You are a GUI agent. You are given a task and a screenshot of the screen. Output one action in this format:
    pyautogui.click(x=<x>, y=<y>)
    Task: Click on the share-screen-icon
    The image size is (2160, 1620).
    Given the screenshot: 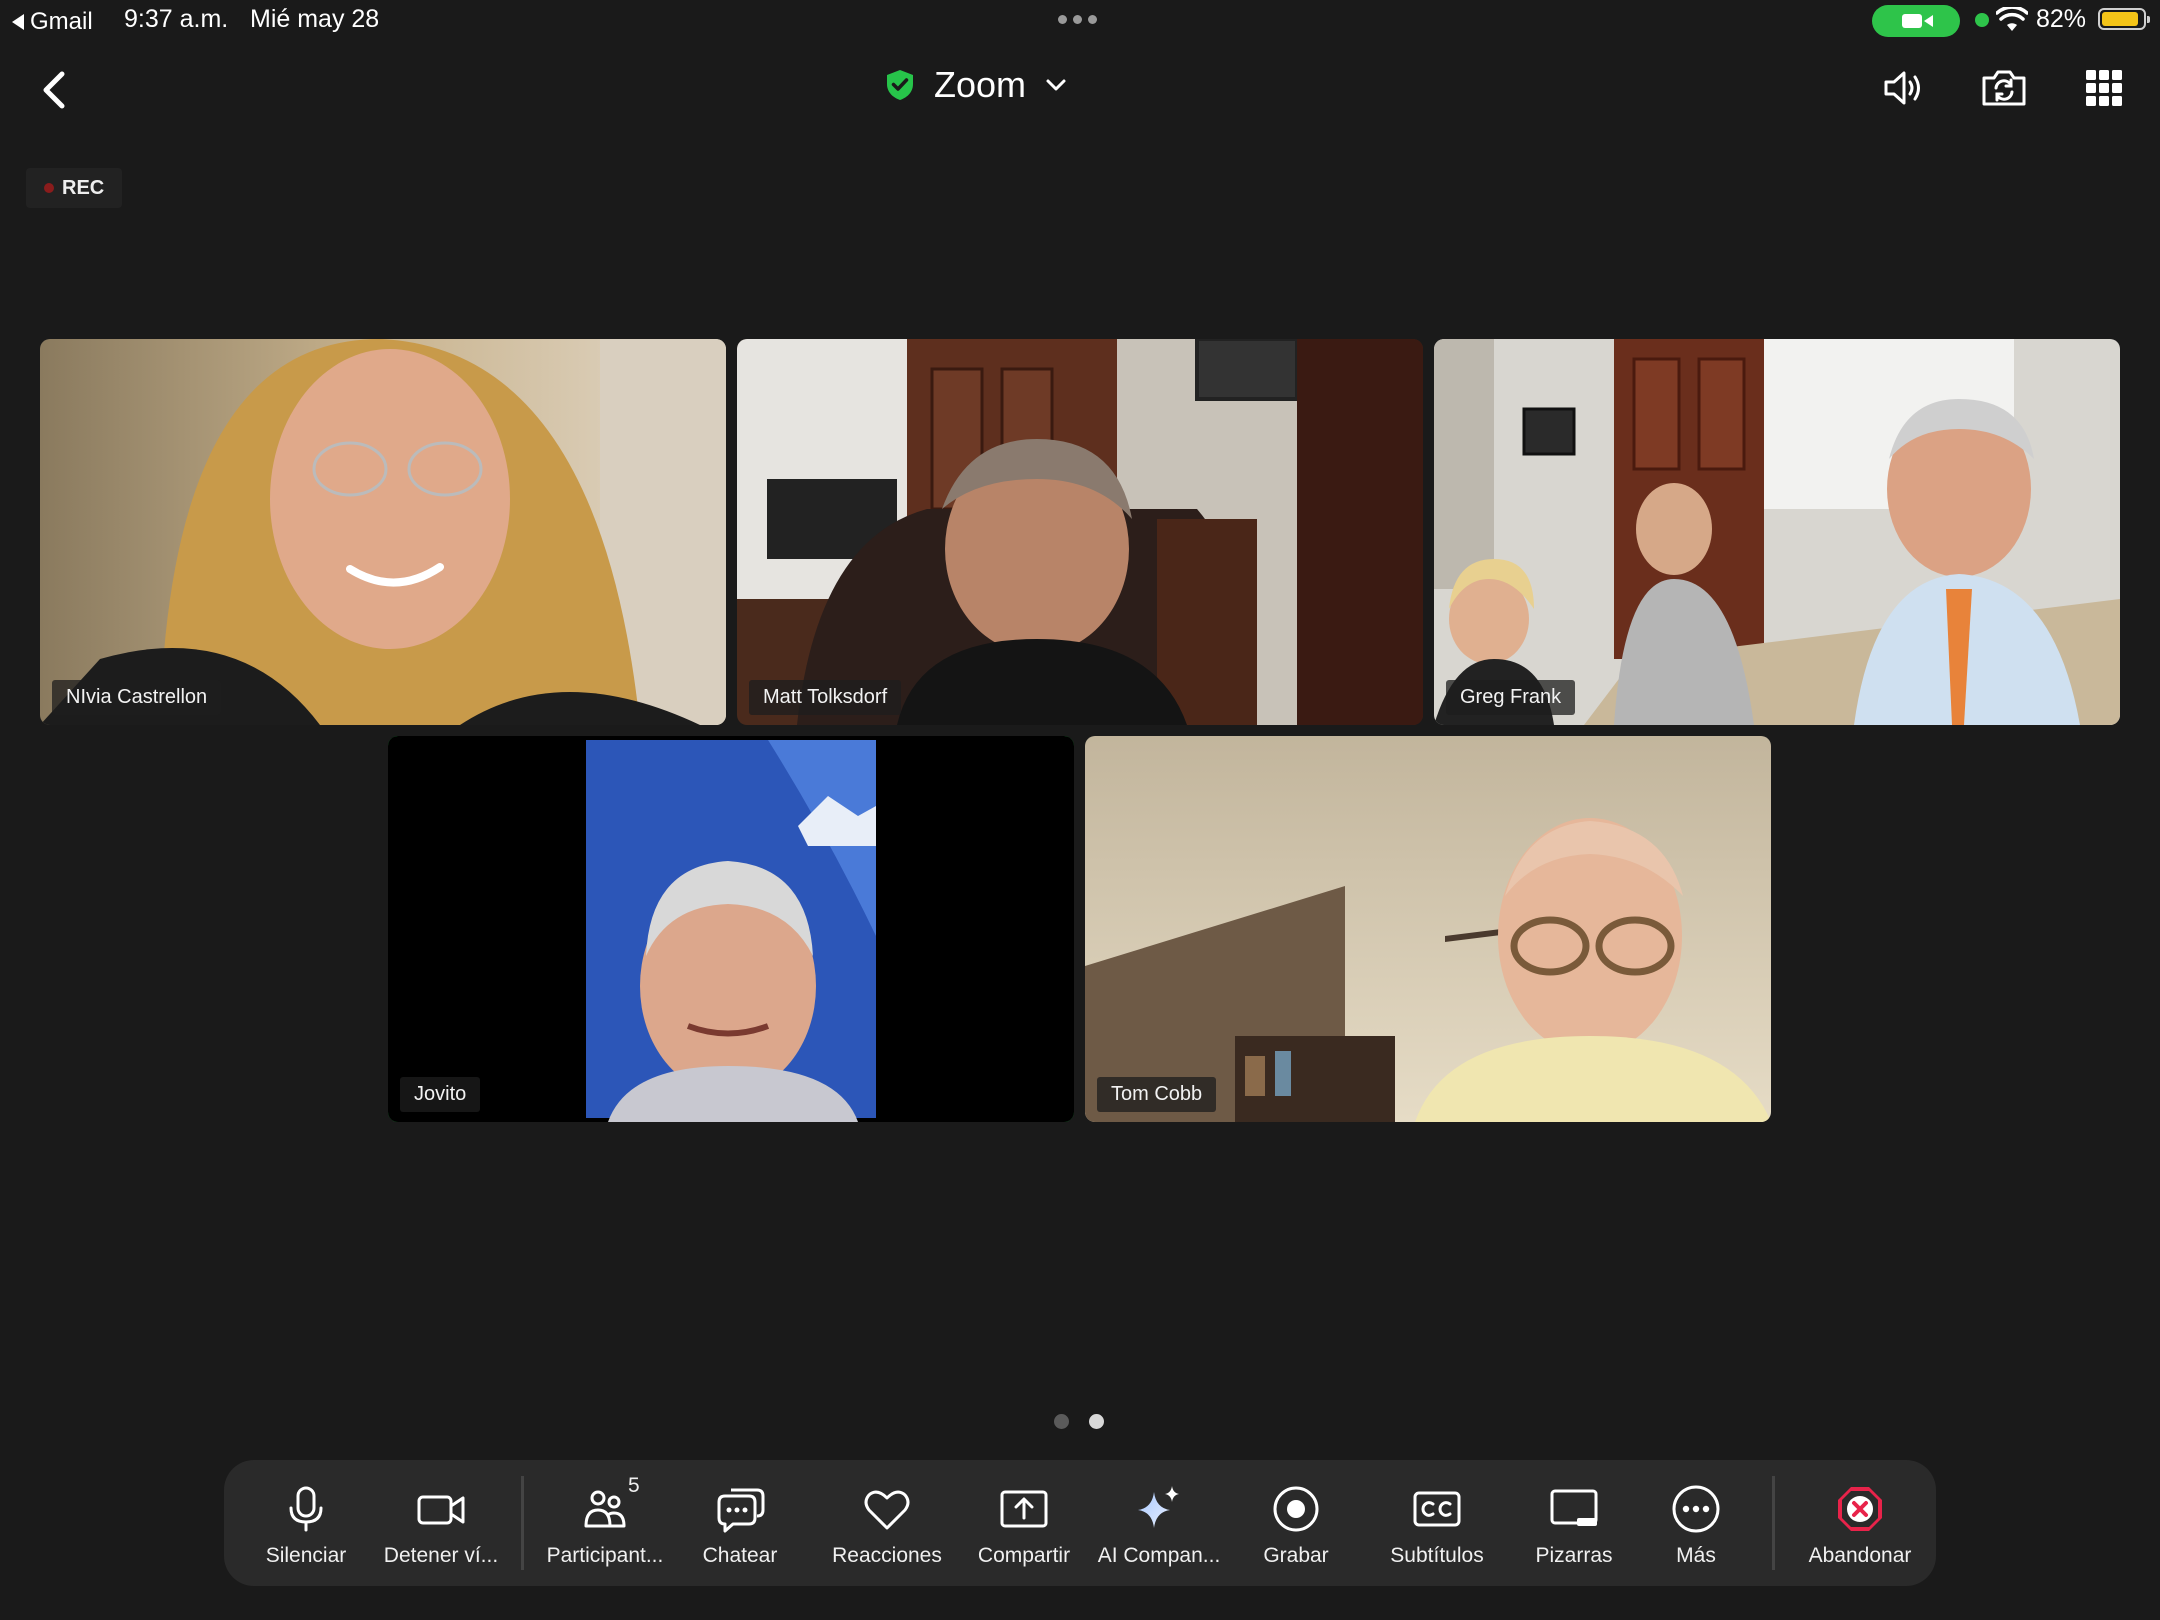 What is the action you would take?
    pyautogui.click(x=1024, y=1509)
    